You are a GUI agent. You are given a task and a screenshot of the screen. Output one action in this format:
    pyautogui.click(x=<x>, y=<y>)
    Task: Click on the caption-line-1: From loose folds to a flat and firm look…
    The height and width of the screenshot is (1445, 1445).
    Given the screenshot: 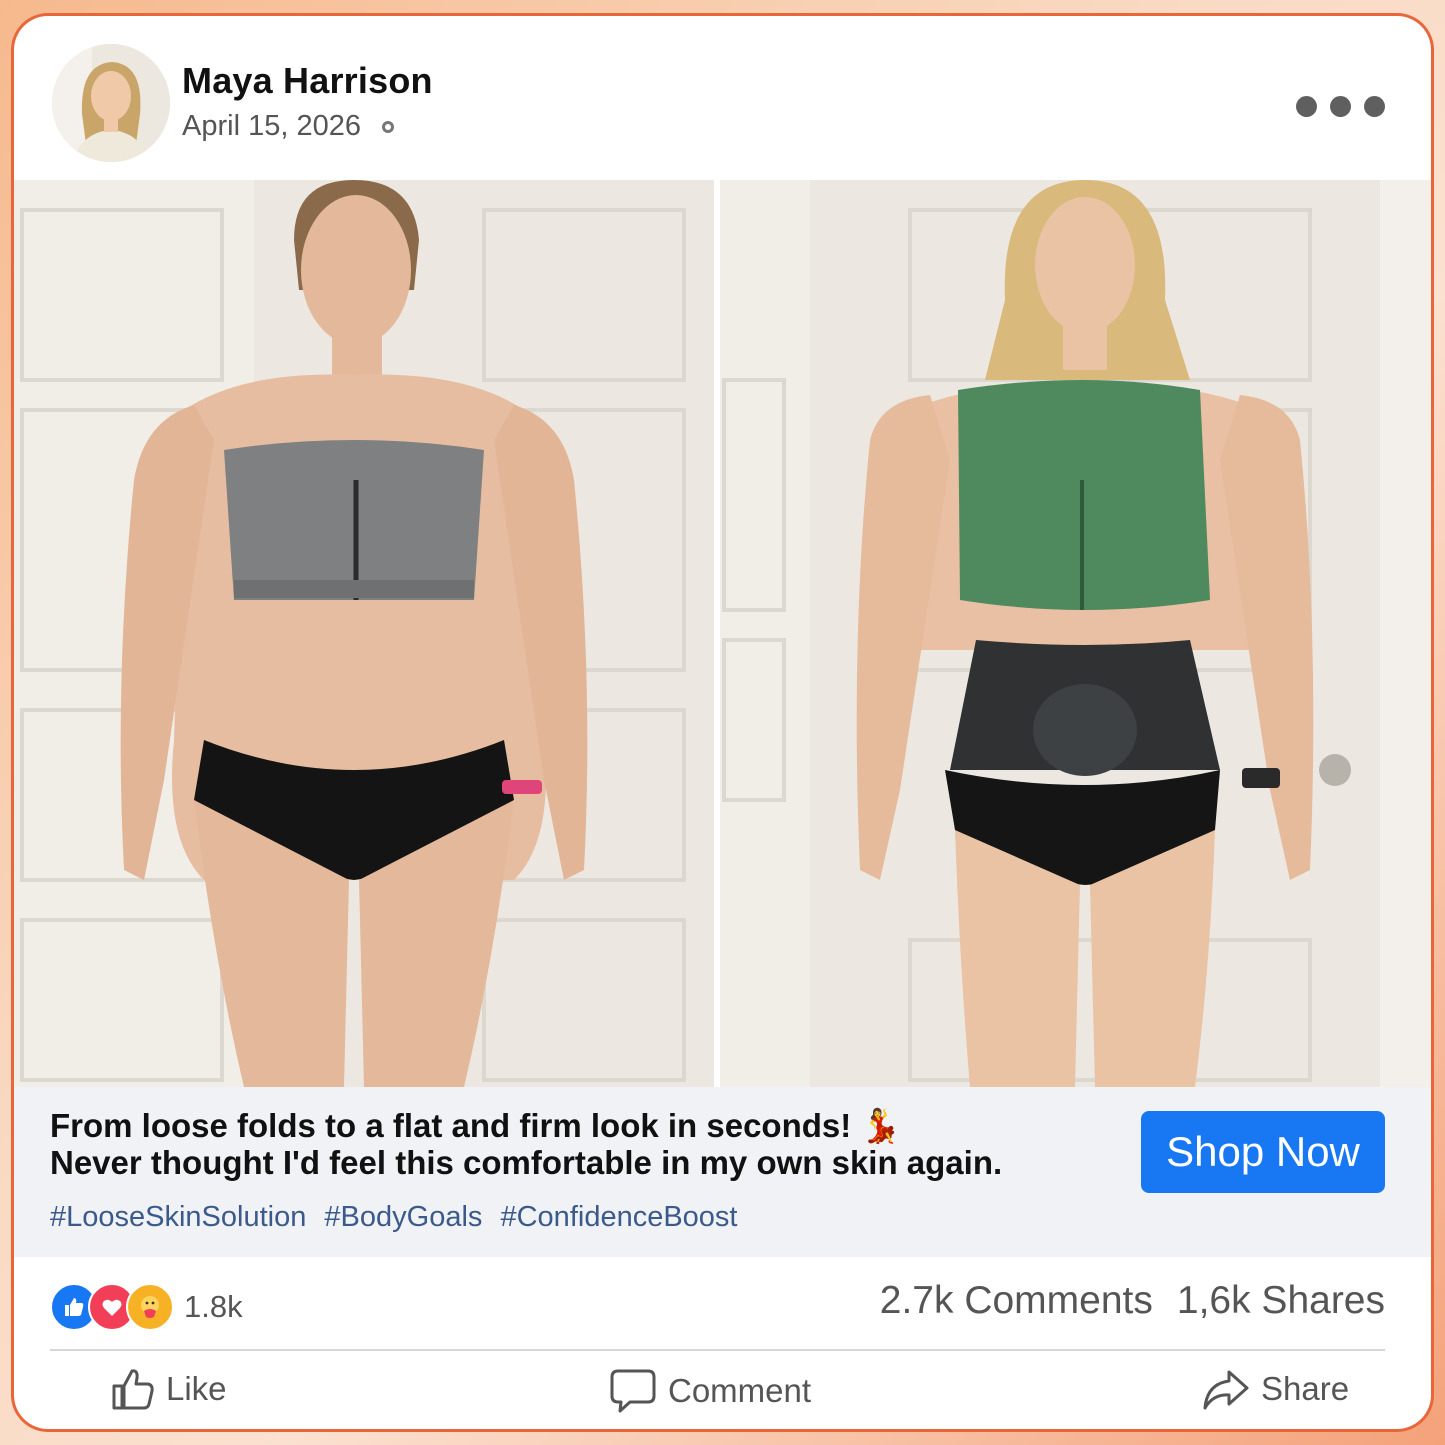 What is the action you would take?
    pyautogui.click(x=476, y=1125)
    